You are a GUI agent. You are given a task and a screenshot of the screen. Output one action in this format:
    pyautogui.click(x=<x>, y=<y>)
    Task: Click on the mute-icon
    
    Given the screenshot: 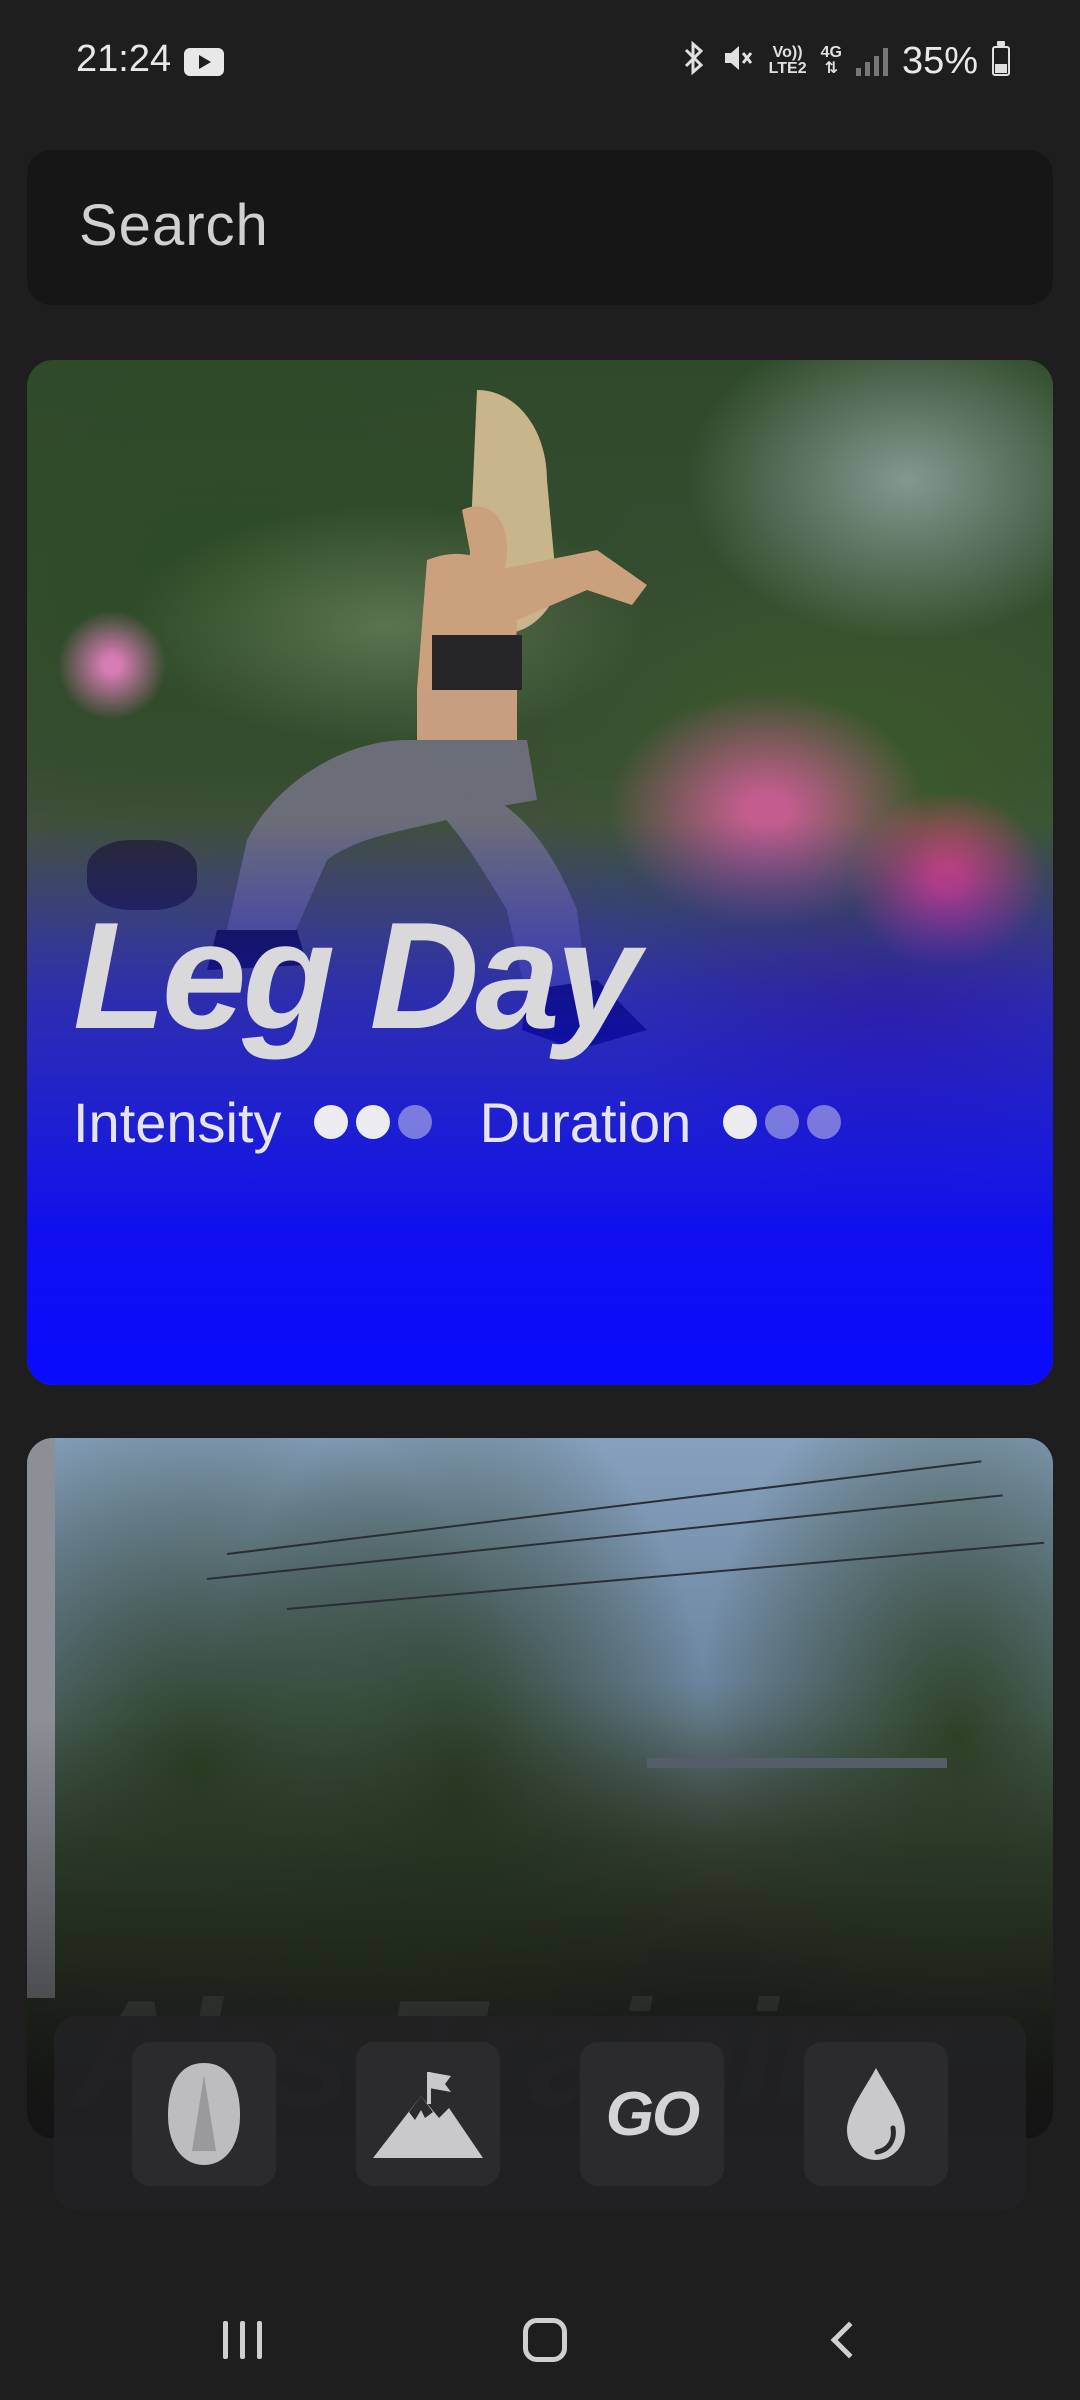 What is the action you would take?
    pyautogui.click(x=738, y=61)
    